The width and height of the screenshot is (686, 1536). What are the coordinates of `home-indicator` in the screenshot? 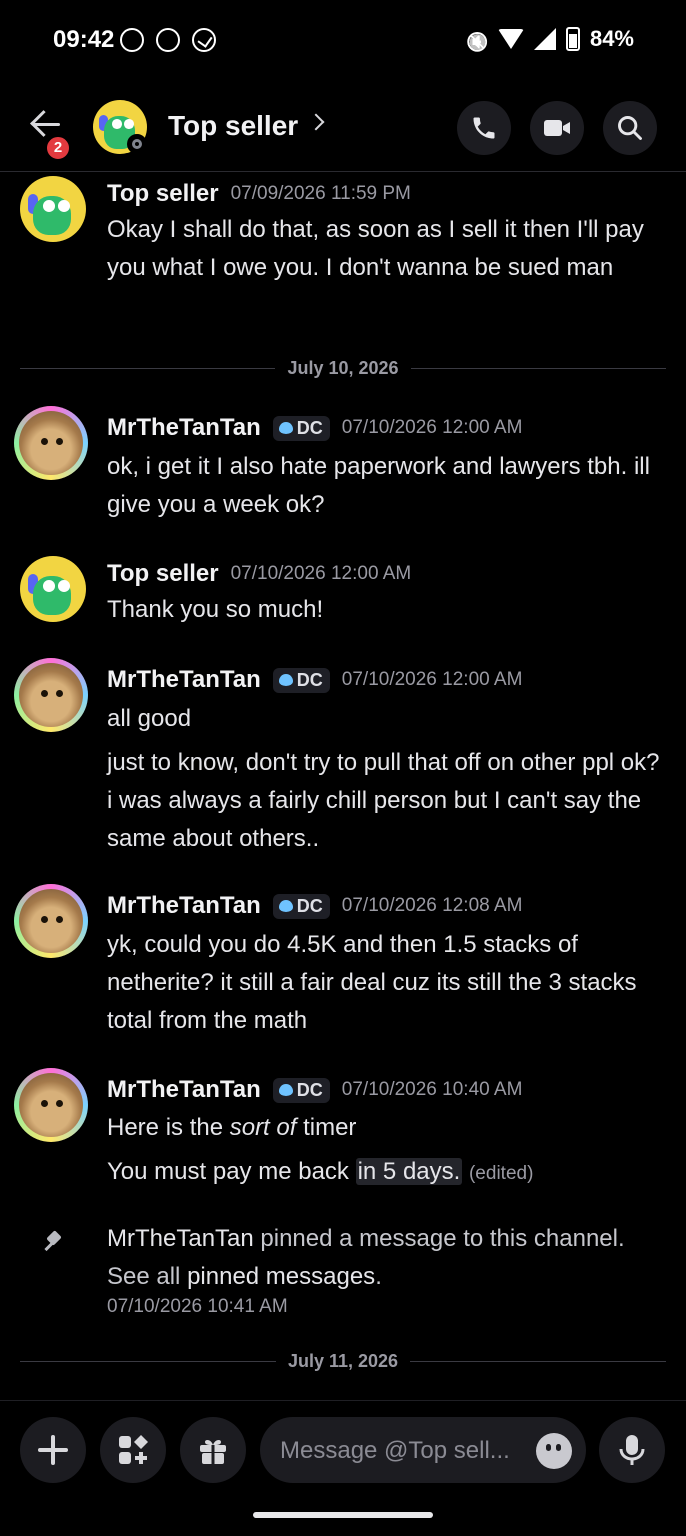 It's located at (343, 1515).